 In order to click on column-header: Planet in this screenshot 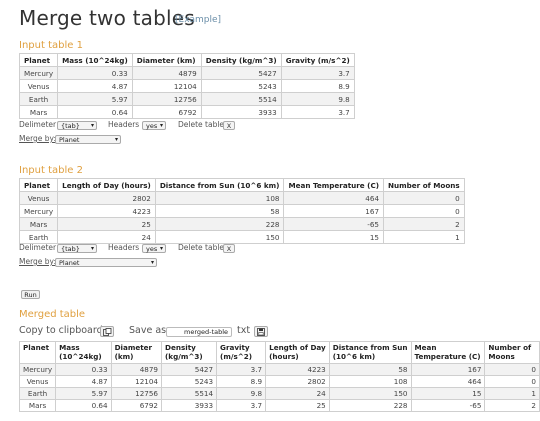, I will do `click(38, 60)`.